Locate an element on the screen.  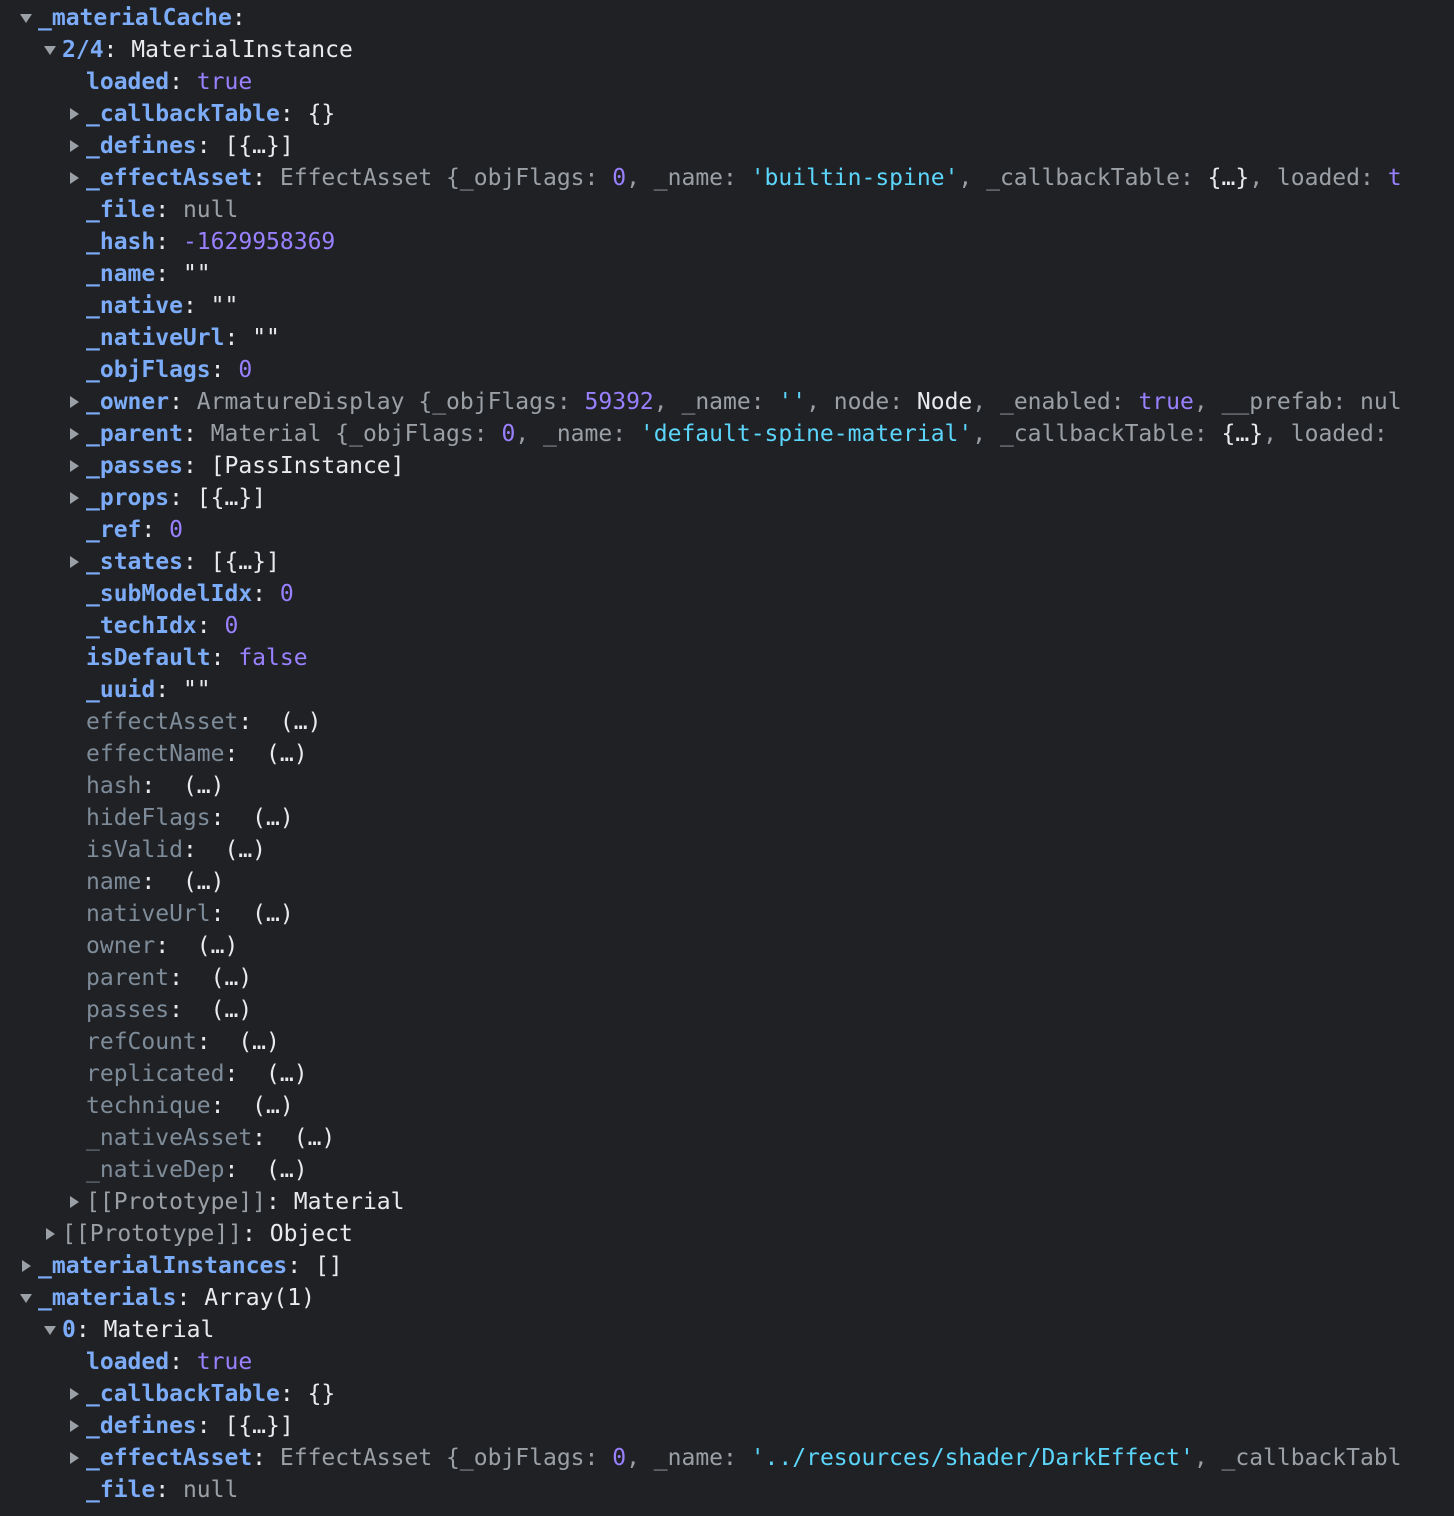
property-key: _native is located at coordinates (134, 306).